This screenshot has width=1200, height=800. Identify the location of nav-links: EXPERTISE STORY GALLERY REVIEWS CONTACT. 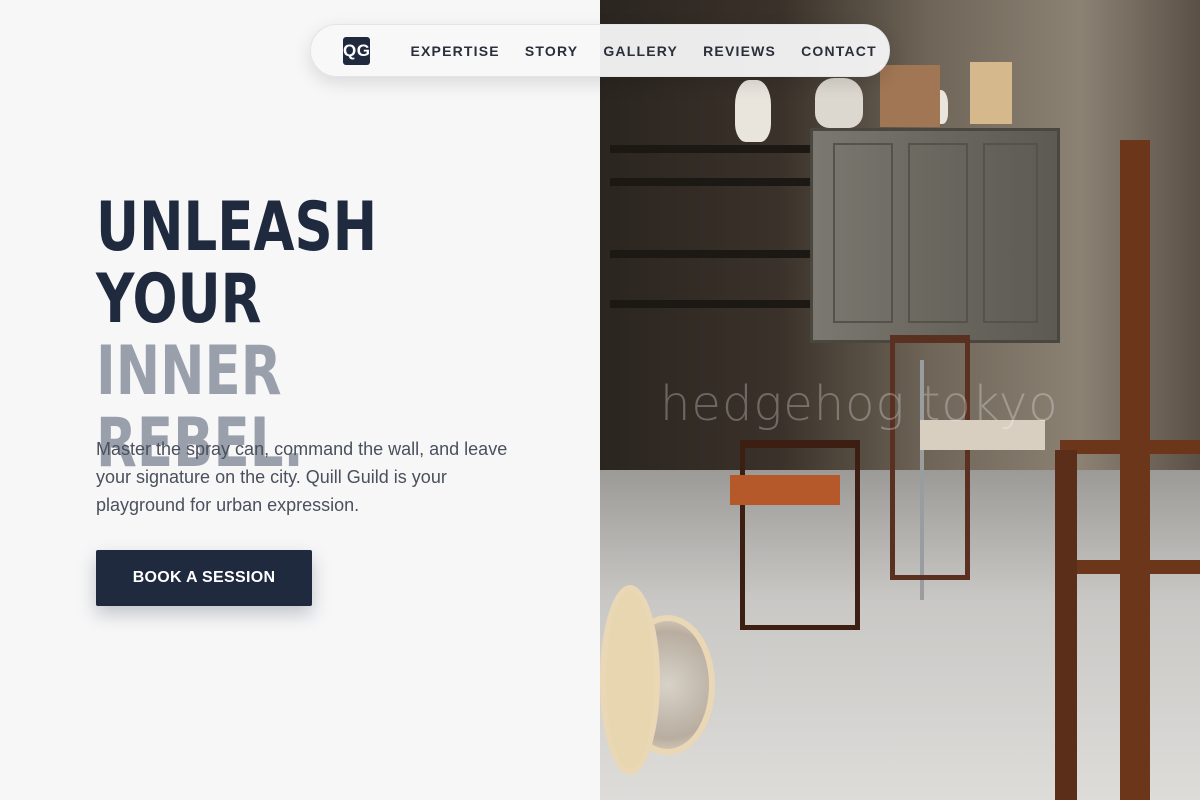
(643, 51).